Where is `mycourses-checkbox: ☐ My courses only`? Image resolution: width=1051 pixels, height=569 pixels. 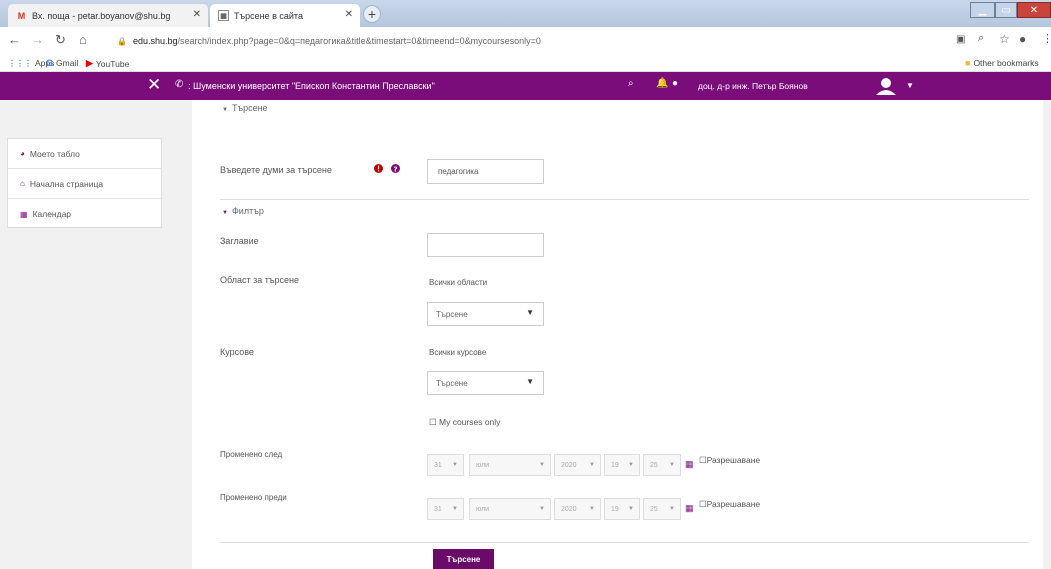 mycourses-checkbox: ☐ My courses only is located at coordinates (464, 422).